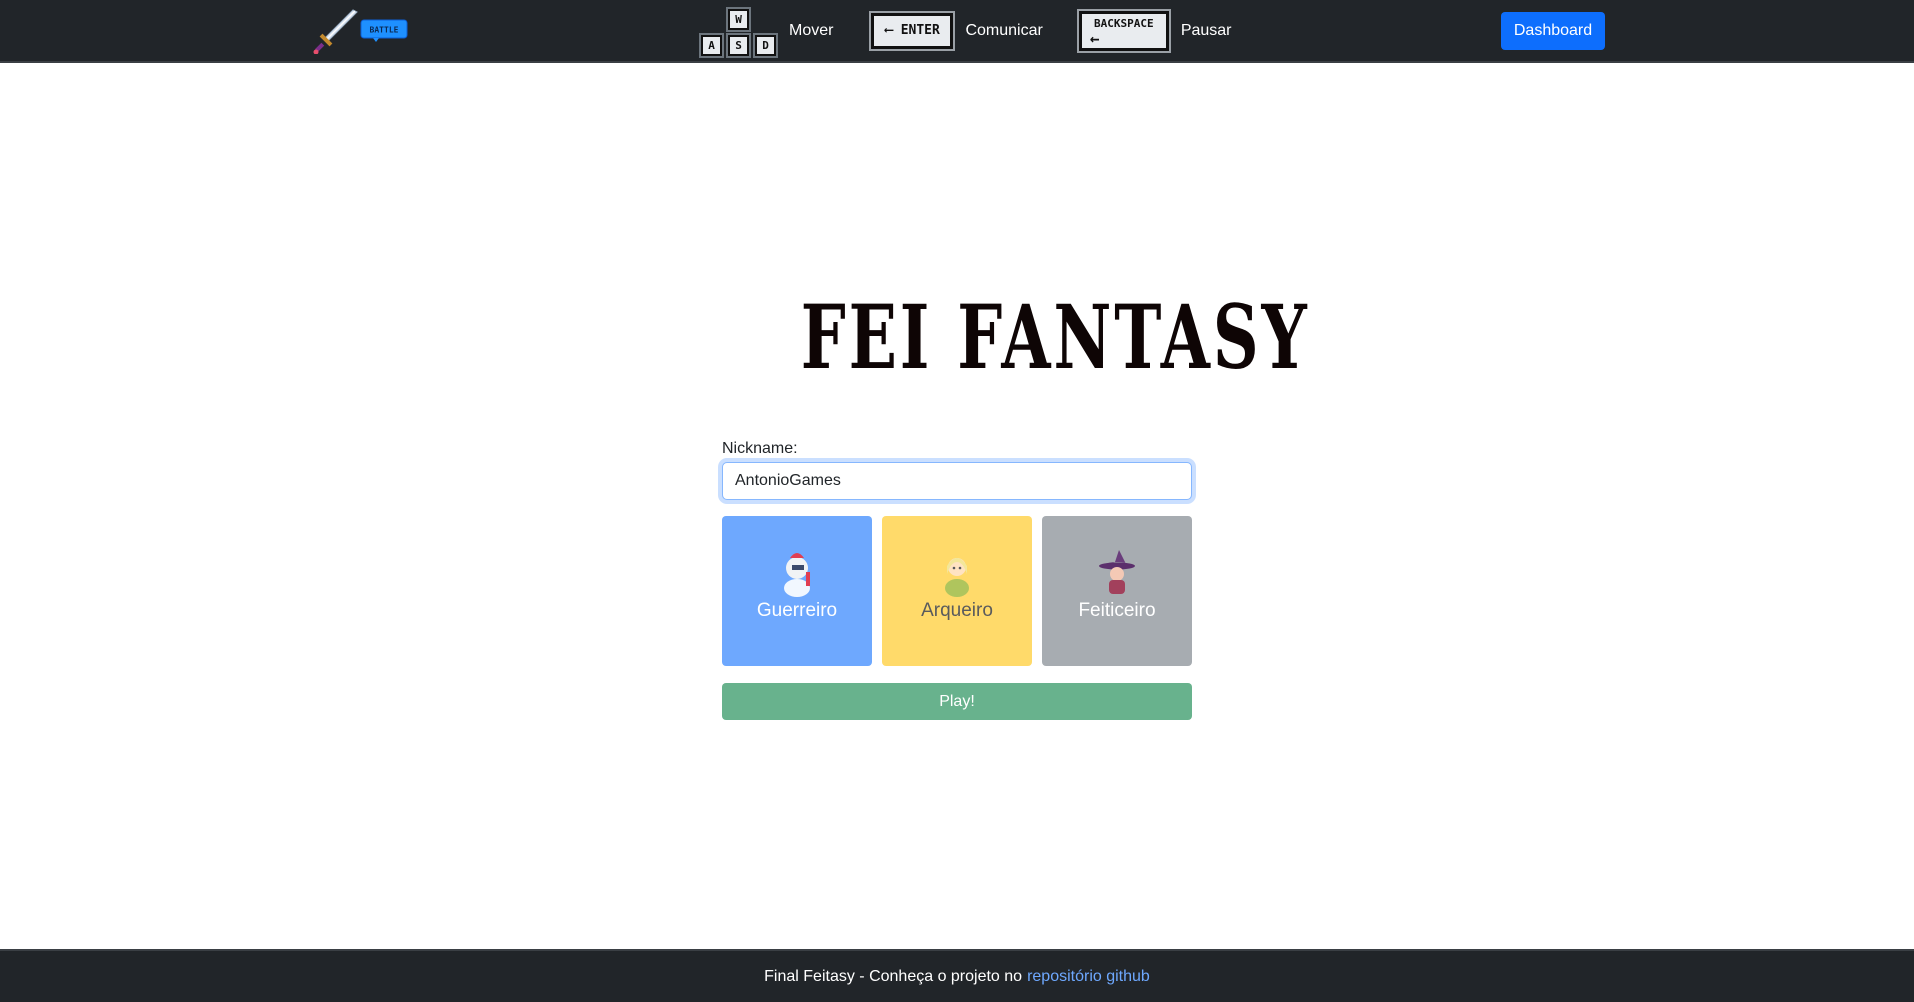  I want to click on sword-battle-logo-icon: BATTLE, so click(360, 32).